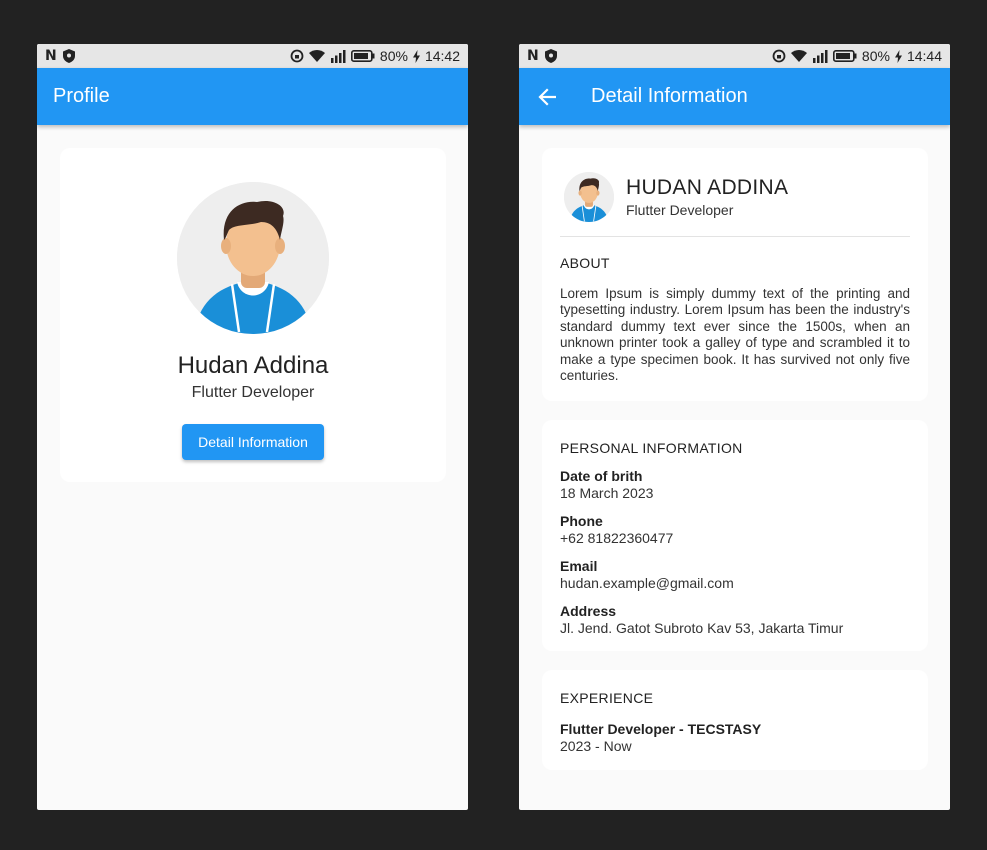  I want to click on experience-period: 2023 - Now, so click(596, 746).